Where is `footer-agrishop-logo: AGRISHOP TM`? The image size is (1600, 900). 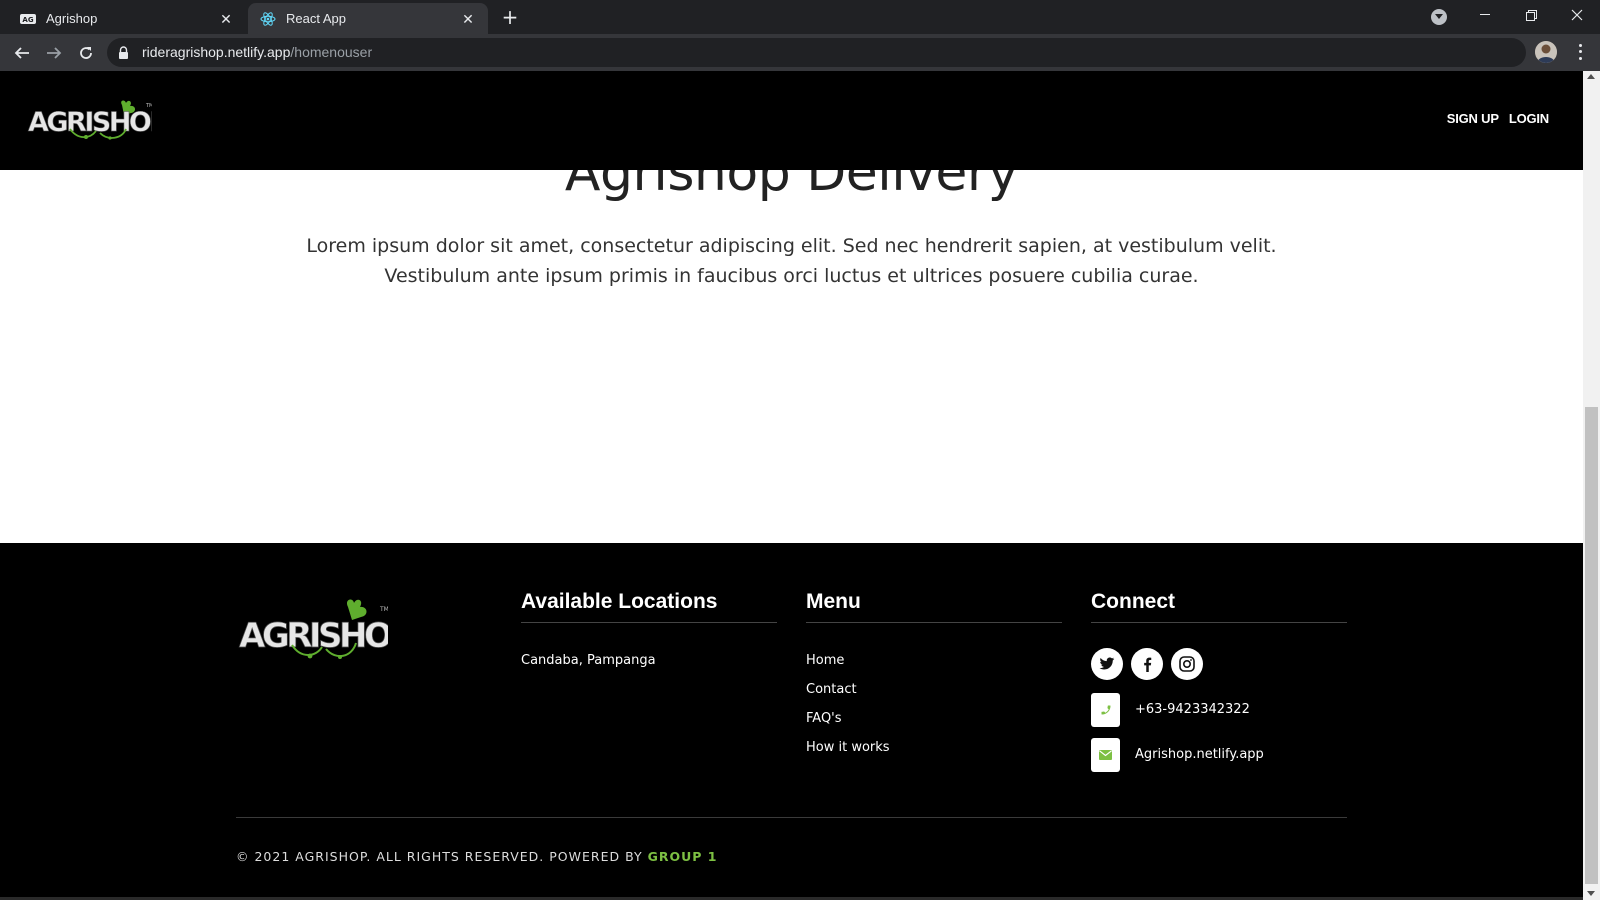
footer-agrishop-logo: AGRISHOP TM is located at coordinates (313, 633).